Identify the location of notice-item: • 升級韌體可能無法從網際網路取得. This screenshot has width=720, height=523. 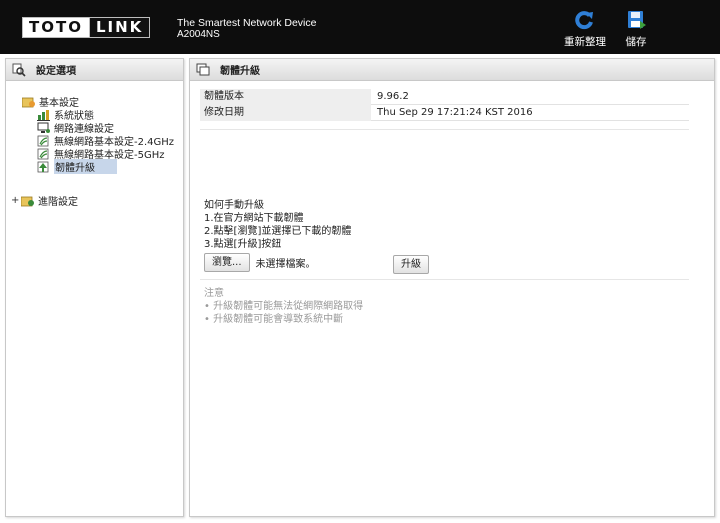
(284, 306).